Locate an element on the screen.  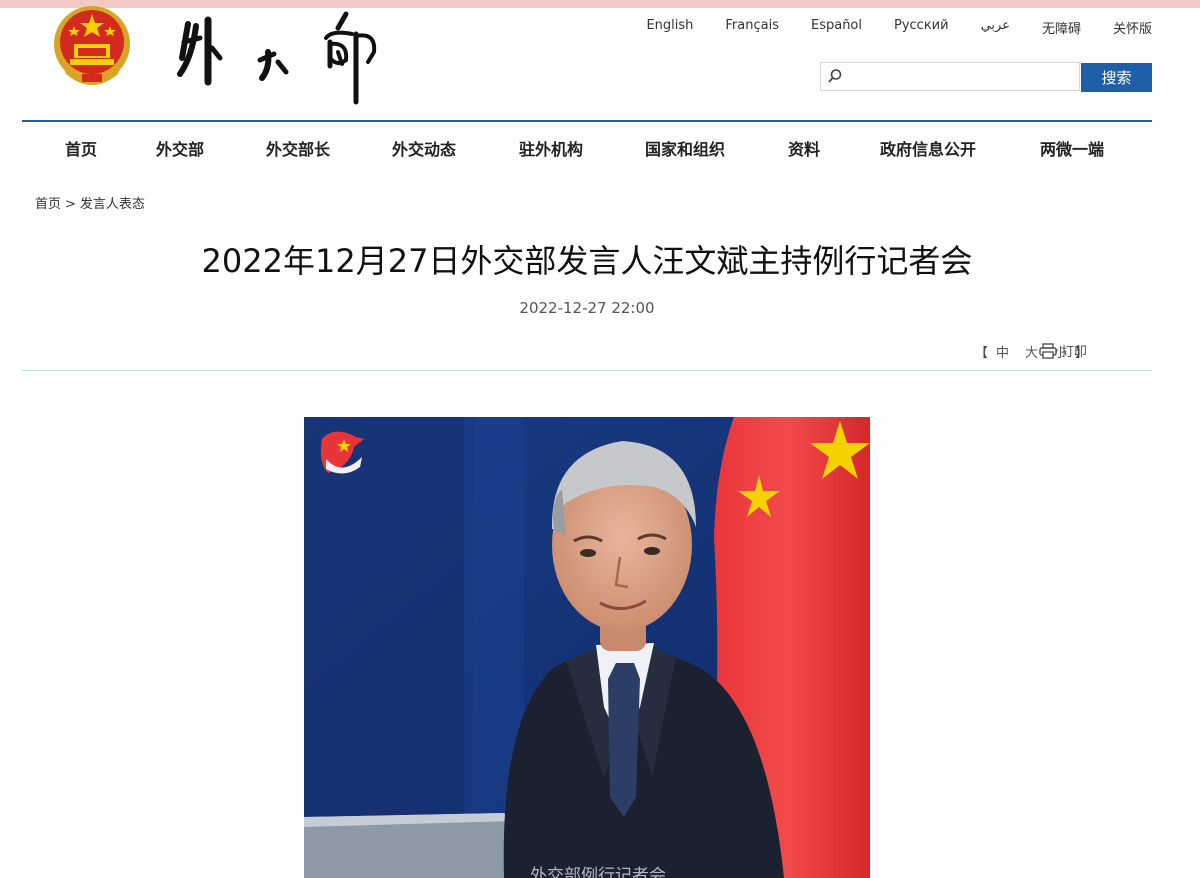
accessibility-link: 无障碍 is located at coordinates (1061, 27).